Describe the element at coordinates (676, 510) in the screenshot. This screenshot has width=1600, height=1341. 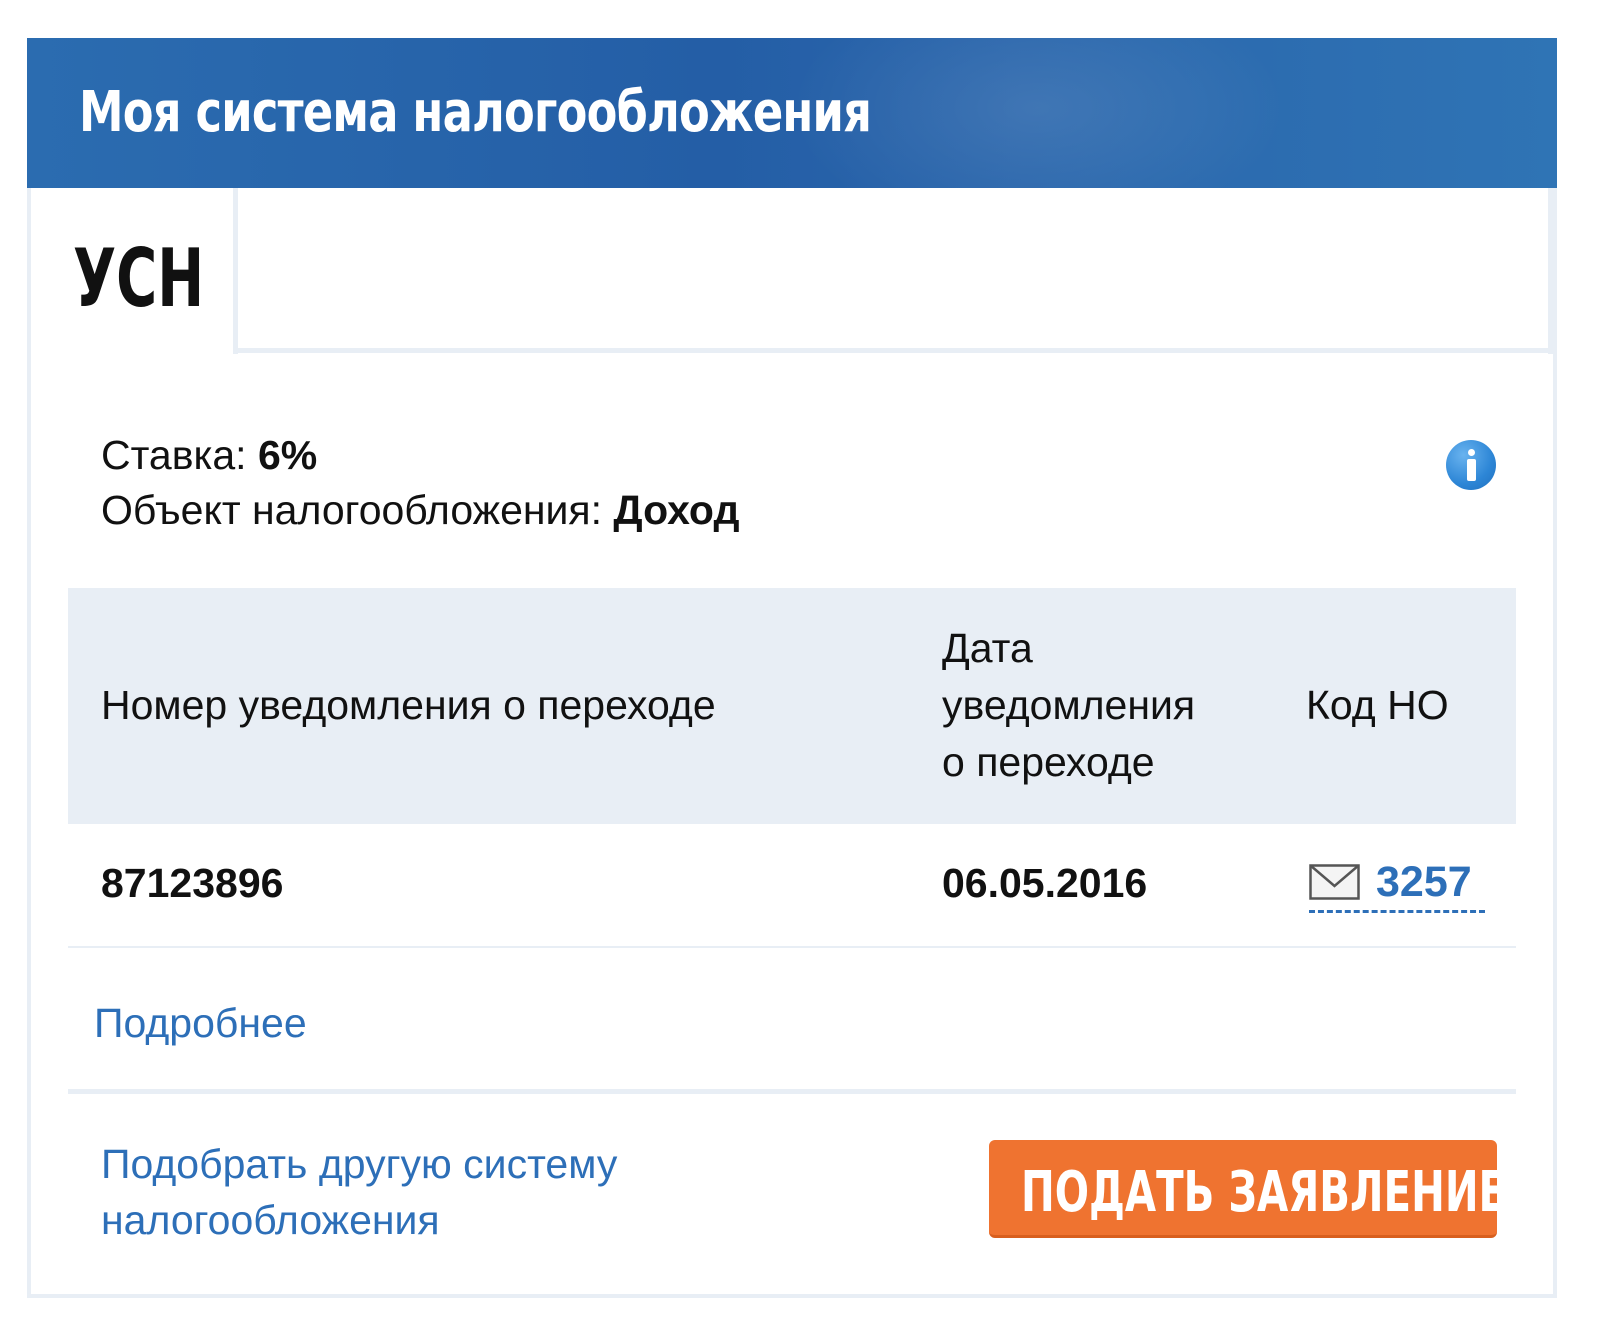
I see `object-value: Доход` at that location.